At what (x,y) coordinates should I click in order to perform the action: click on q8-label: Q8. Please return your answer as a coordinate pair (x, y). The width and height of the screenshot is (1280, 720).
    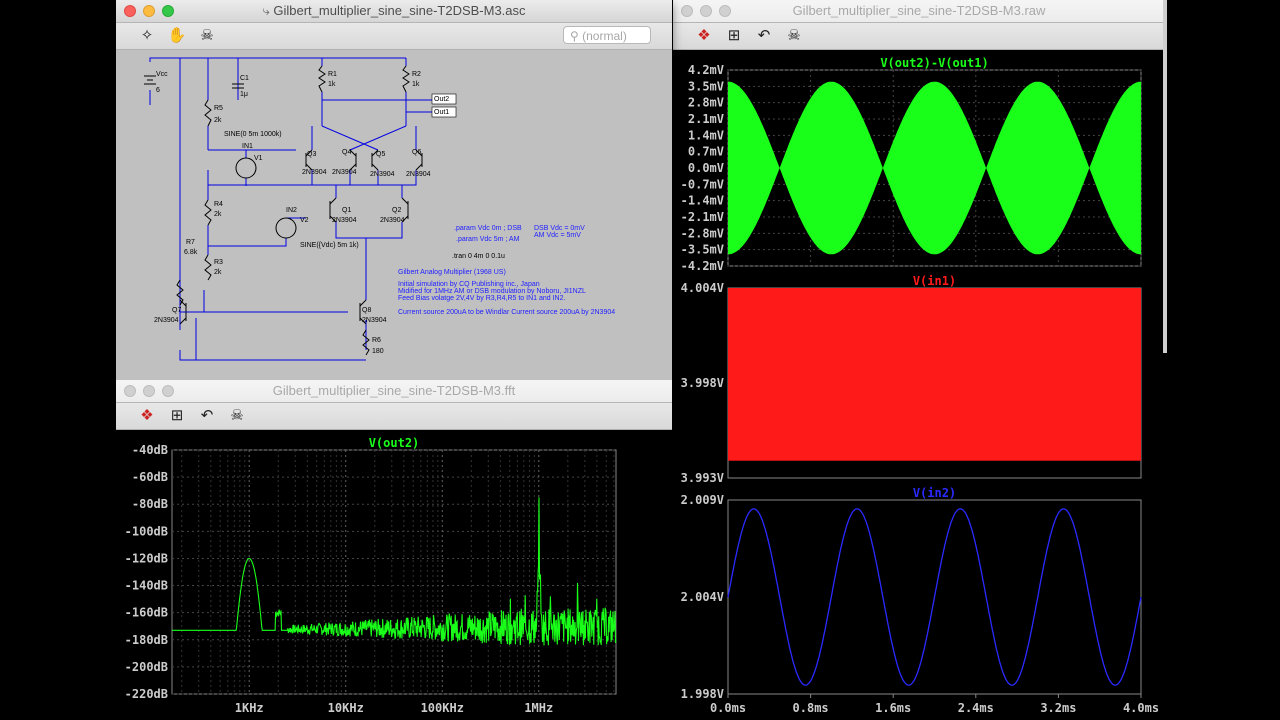
    Looking at the image, I should click on (366, 310).